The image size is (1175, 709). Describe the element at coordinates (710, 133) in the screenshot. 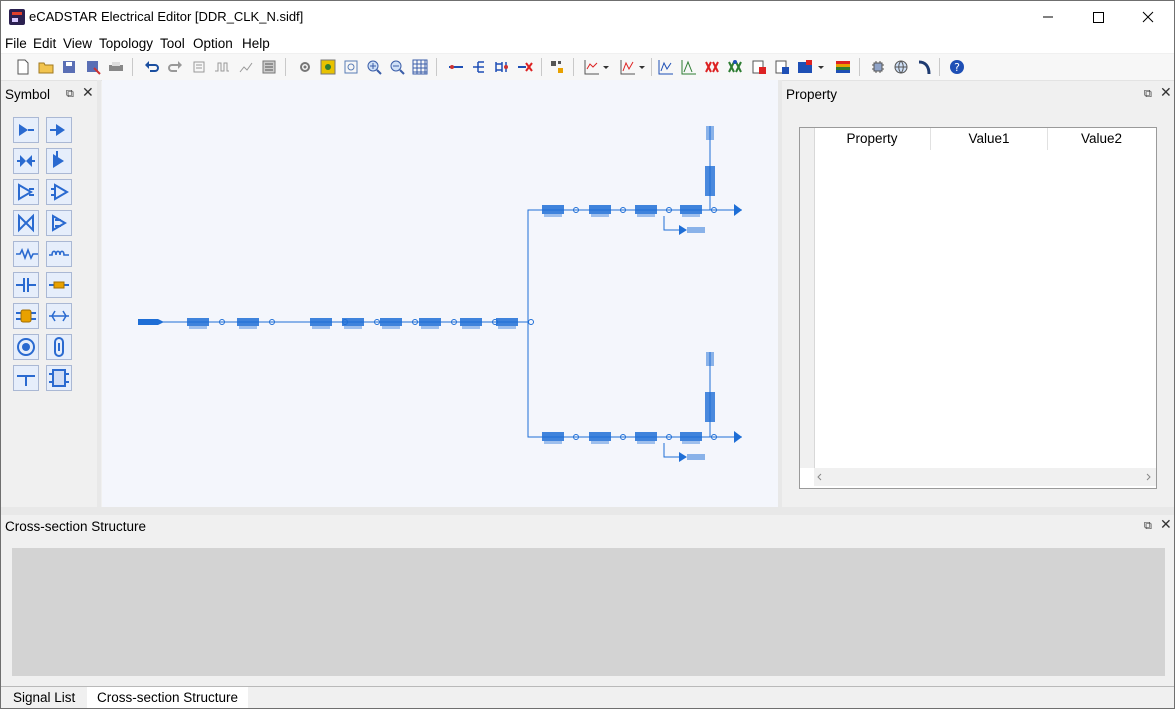

I see `vertical-cap` at that location.